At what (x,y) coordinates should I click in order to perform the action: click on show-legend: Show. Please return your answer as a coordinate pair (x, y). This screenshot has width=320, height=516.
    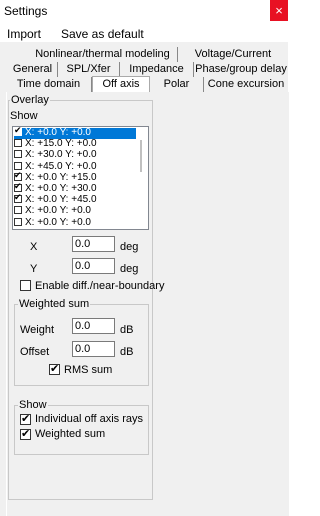
    Looking at the image, I should click on (33, 405).